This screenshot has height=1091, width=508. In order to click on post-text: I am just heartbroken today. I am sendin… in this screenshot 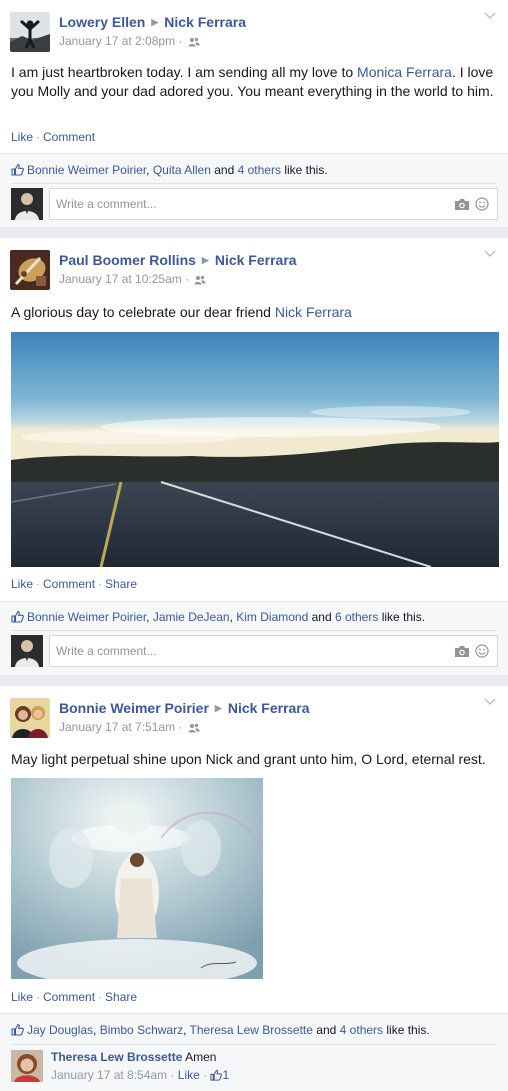, I will do `click(252, 81)`.